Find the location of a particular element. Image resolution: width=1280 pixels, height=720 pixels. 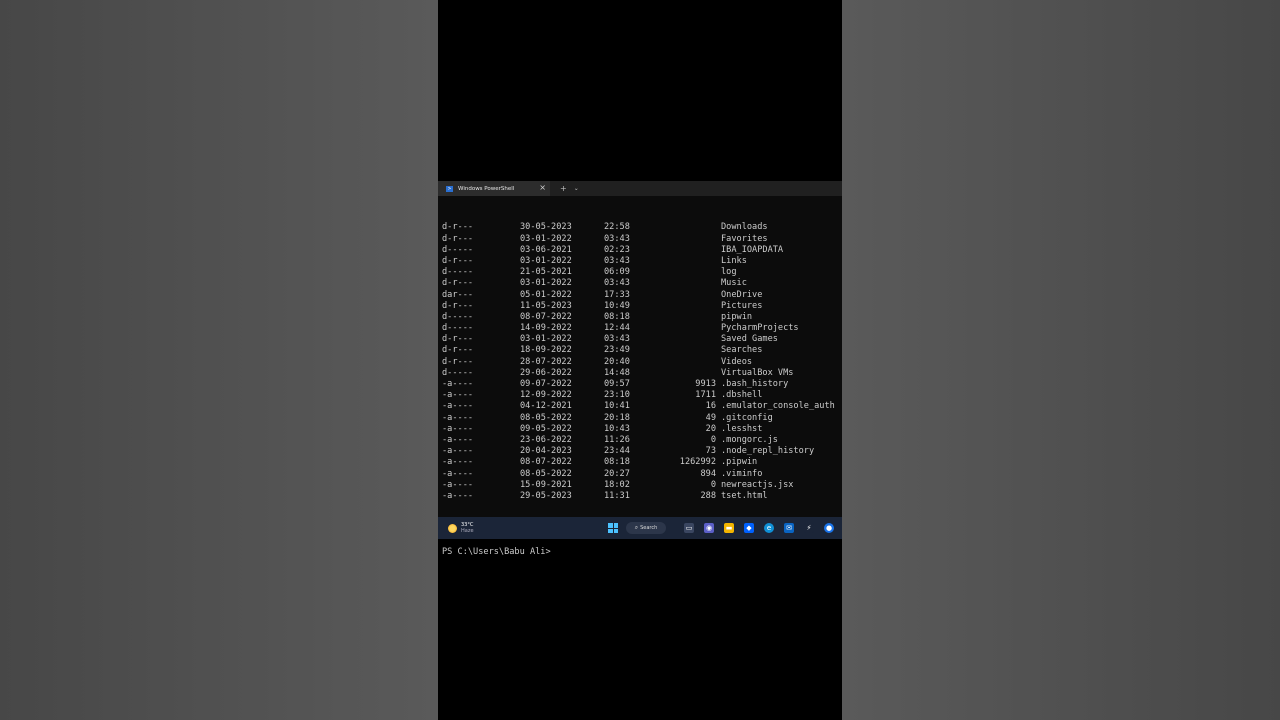

chevron-down-icon: ⌄ is located at coordinates (576, 188).